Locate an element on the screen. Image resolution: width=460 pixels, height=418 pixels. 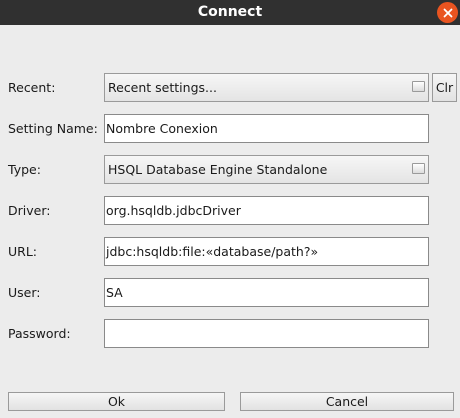
close-icon is located at coordinates (447, 12).